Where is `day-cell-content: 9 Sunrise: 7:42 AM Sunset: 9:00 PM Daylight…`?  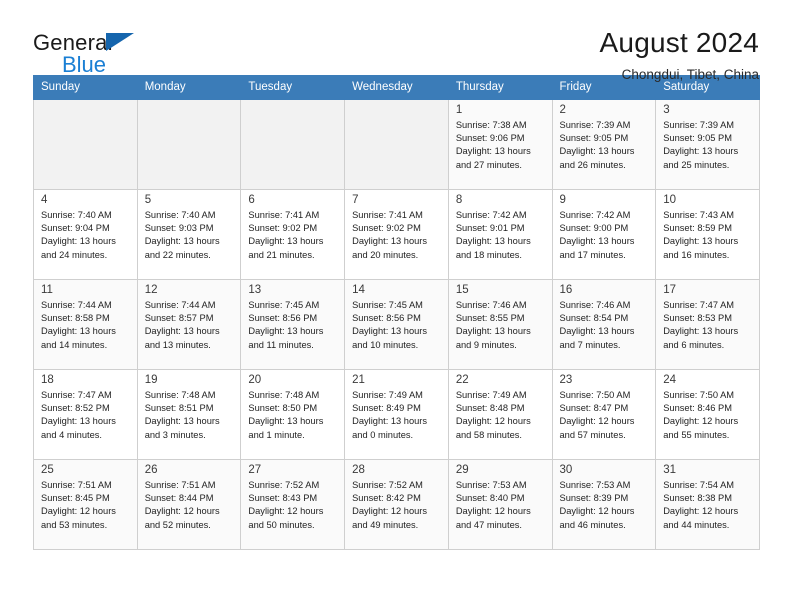 day-cell-content: 9 Sunrise: 7:42 AM Sunset: 9:00 PM Daylight… is located at coordinates (604, 234).